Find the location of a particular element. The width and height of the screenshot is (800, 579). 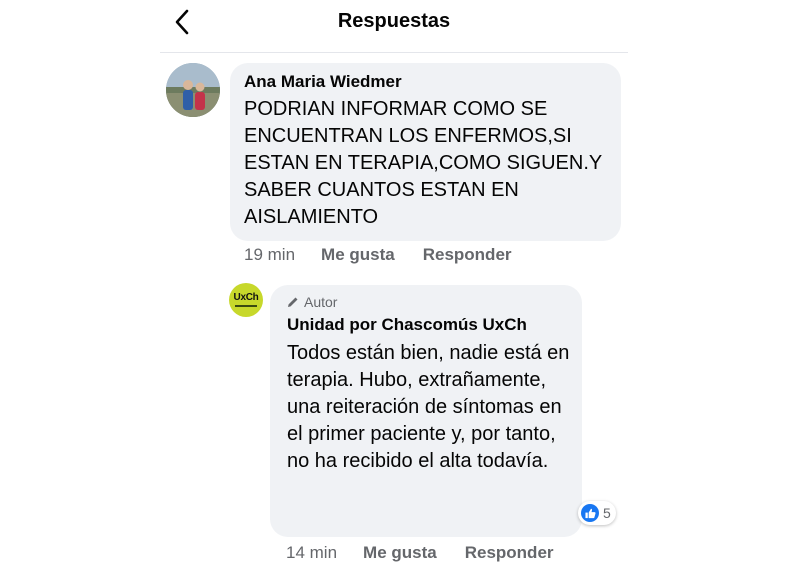

page-title: Respuestas is located at coordinates (394, 21).